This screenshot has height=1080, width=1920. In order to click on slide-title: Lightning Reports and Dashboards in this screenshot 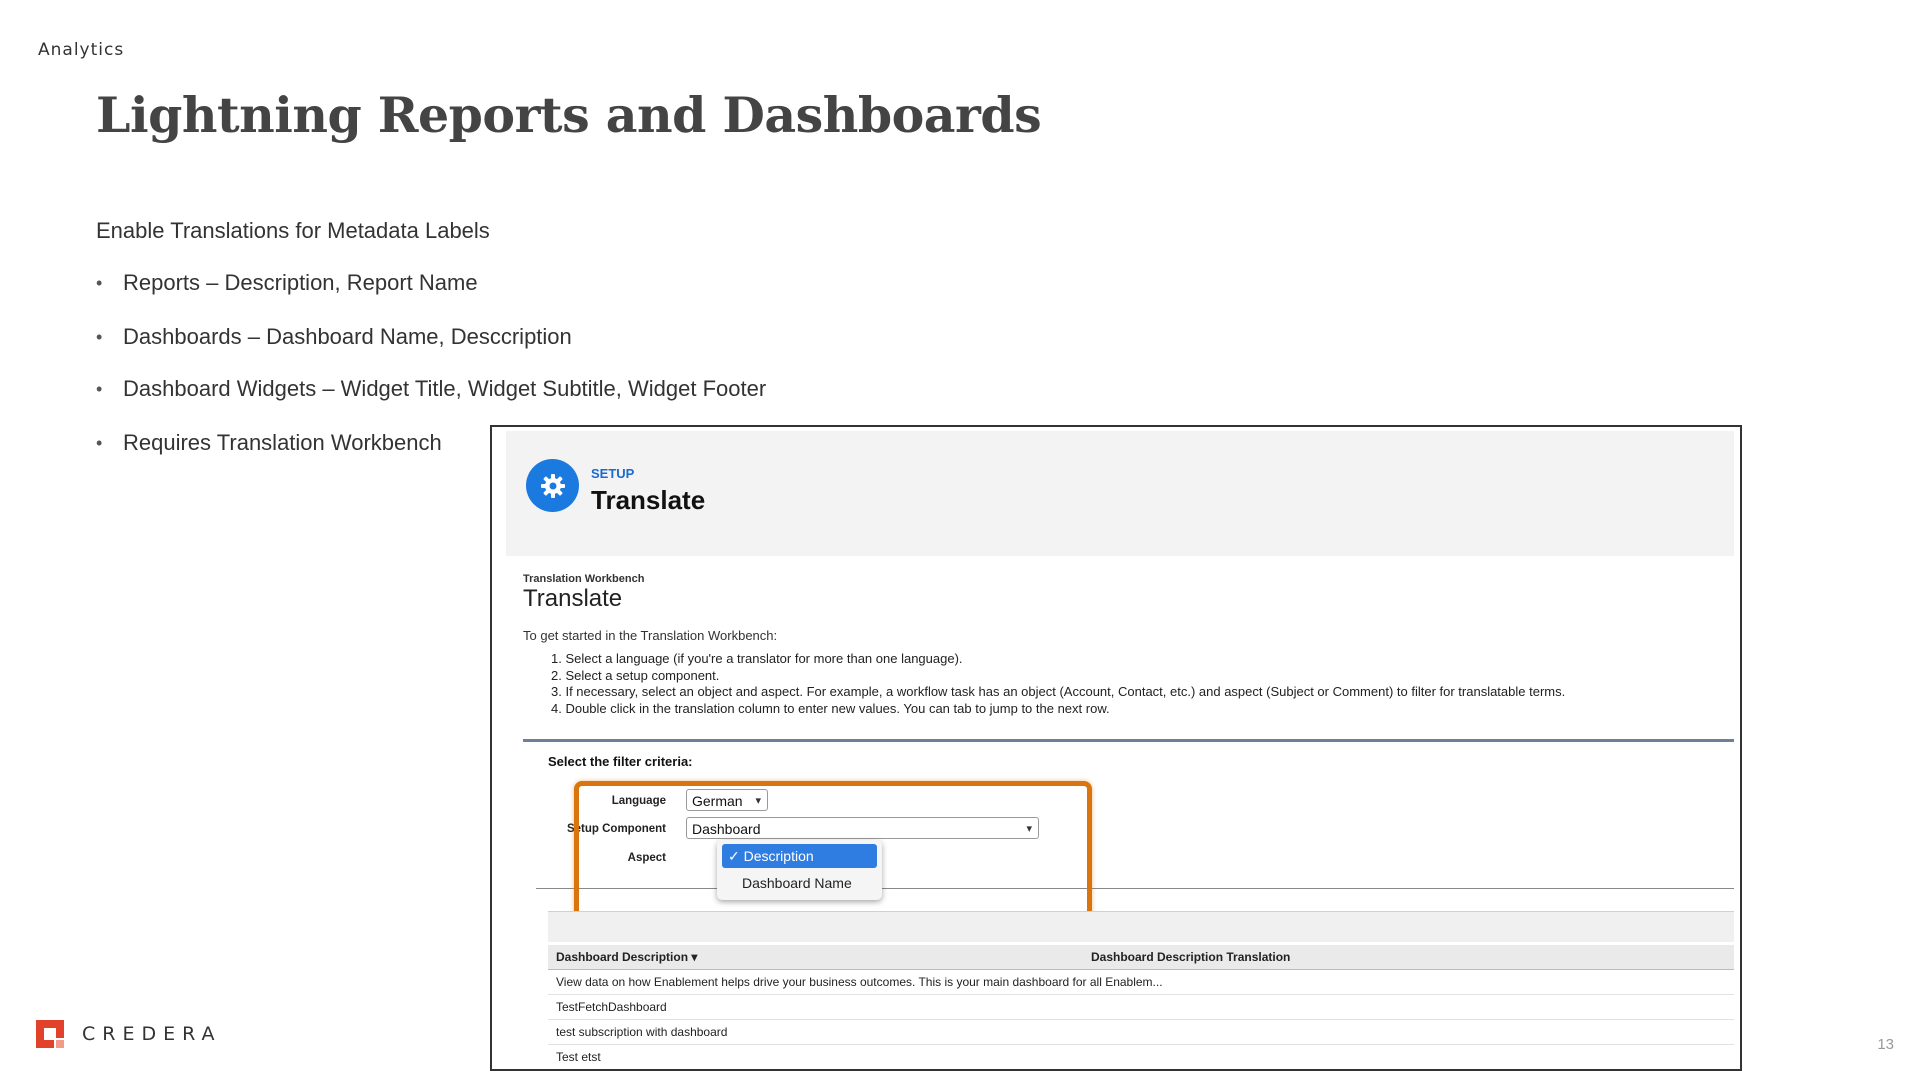, I will do `click(569, 115)`.